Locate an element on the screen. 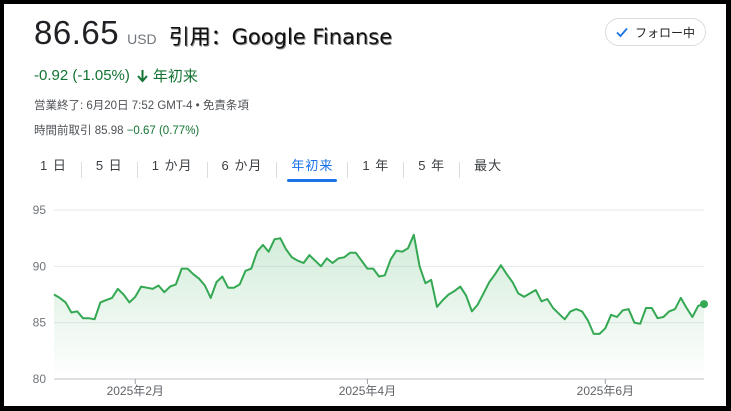 Image resolution: width=731 pixels, height=411 pixels. x-tick-label: 2025年2月 is located at coordinates (135, 391).